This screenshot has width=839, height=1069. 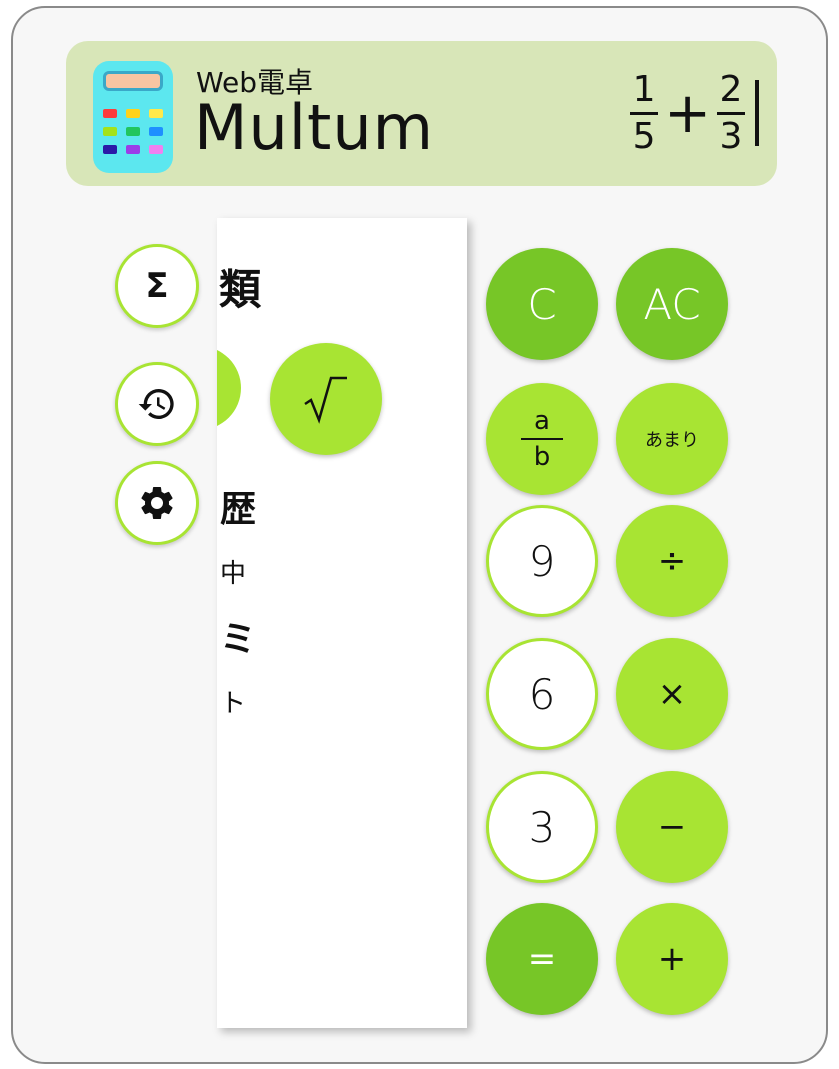 What do you see at coordinates (672, 439) in the screenshot?
I see `remainder-button: あまり` at bounding box center [672, 439].